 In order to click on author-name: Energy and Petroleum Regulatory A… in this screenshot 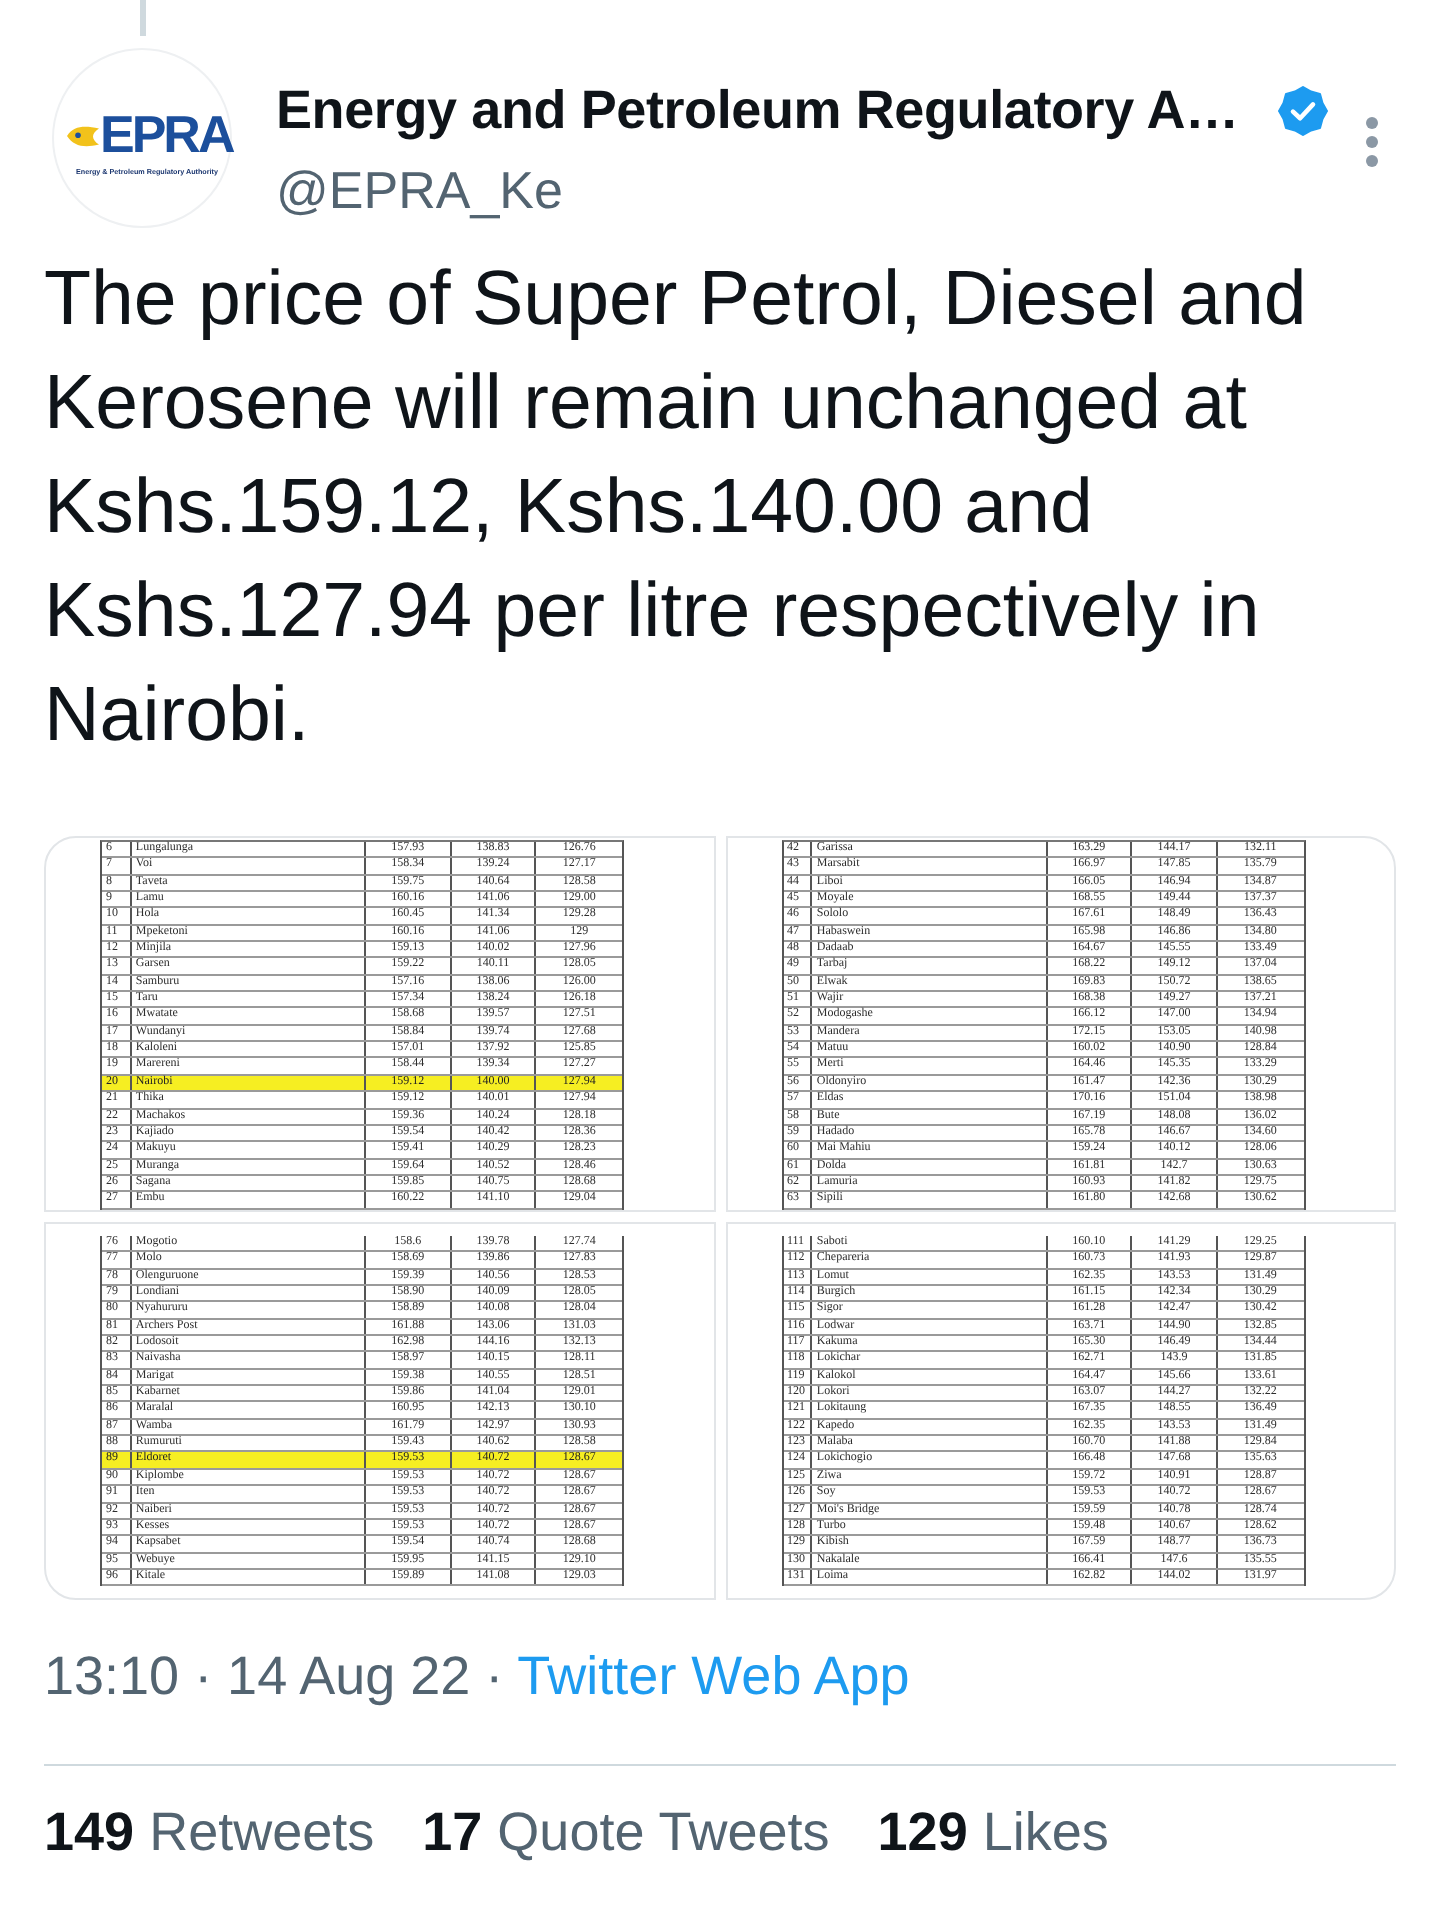, I will do `click(757, 110)`.